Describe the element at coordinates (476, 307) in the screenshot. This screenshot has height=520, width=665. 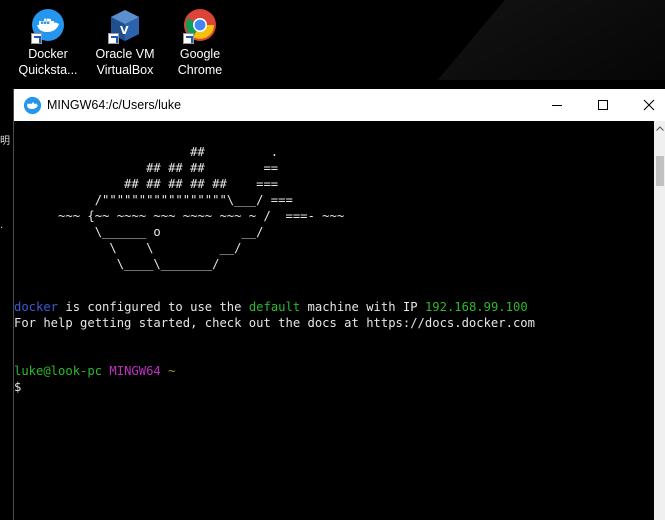
I see `machine-ip: 192.168.99.100` at that location.